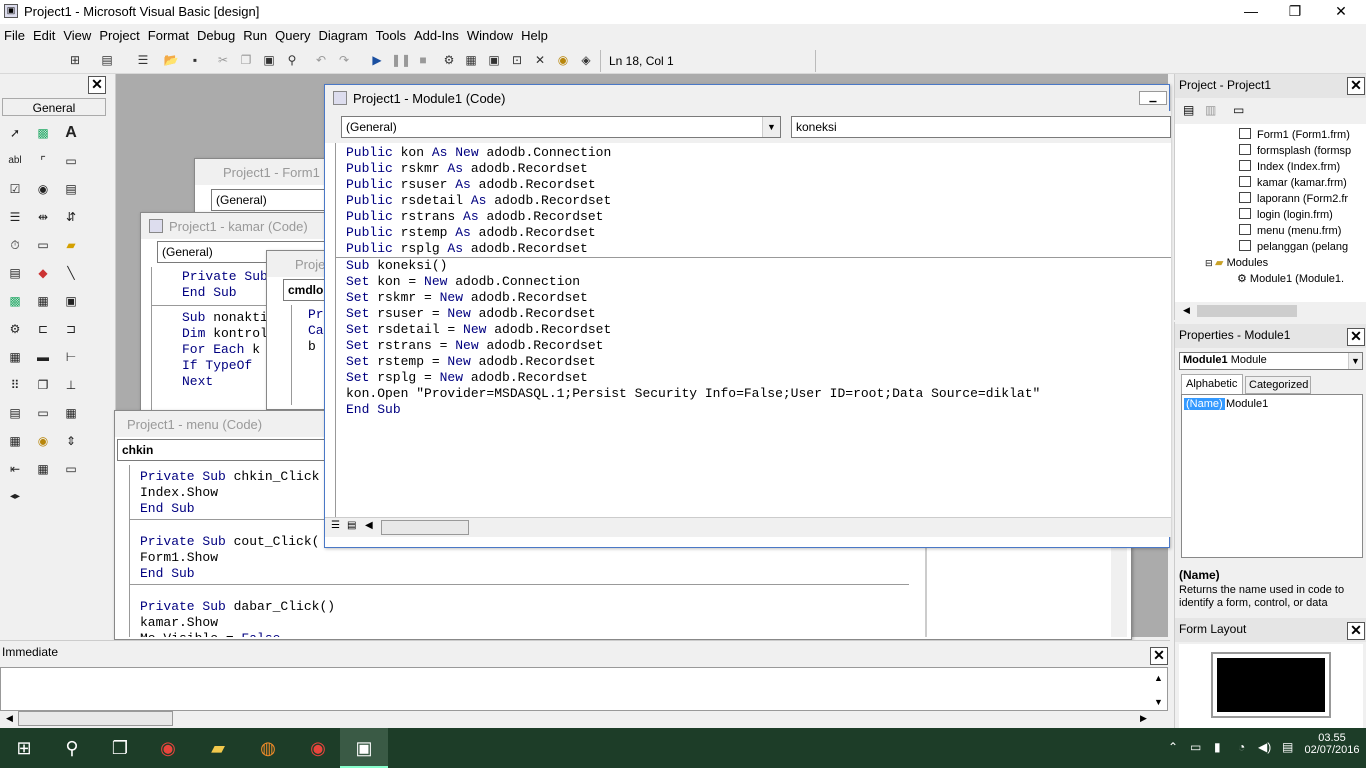  What do you see at coordinates (318, 748) in the screenshot?
I see `chrome-user-icon: ◉` at bounding box center [318, 748].